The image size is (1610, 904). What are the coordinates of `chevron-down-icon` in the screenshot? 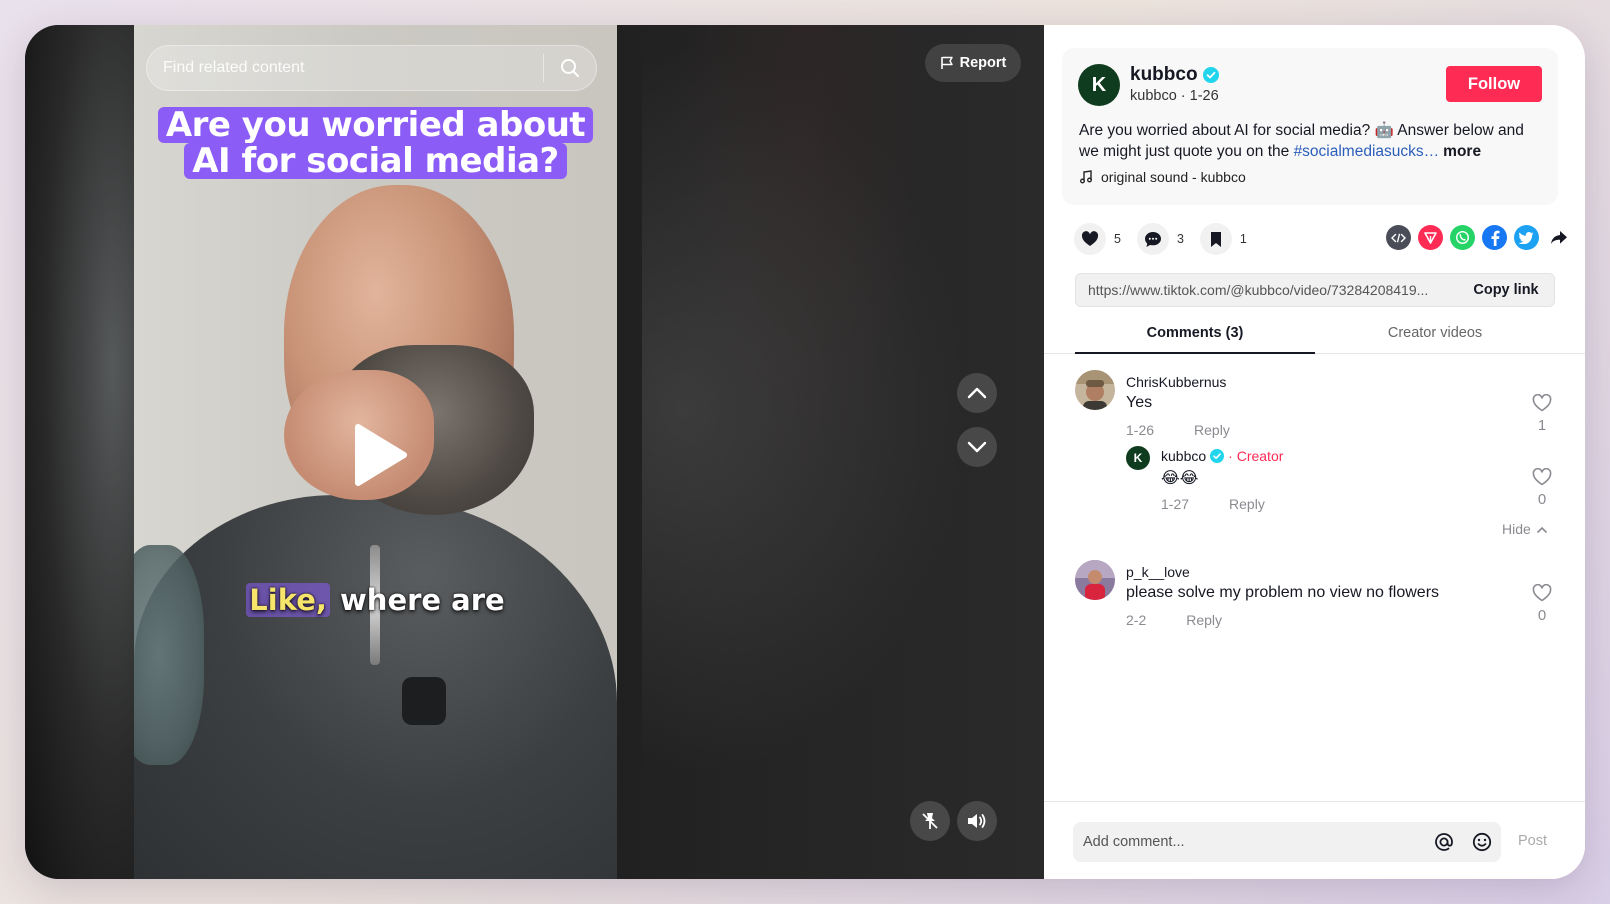 It's located at (977, 447).